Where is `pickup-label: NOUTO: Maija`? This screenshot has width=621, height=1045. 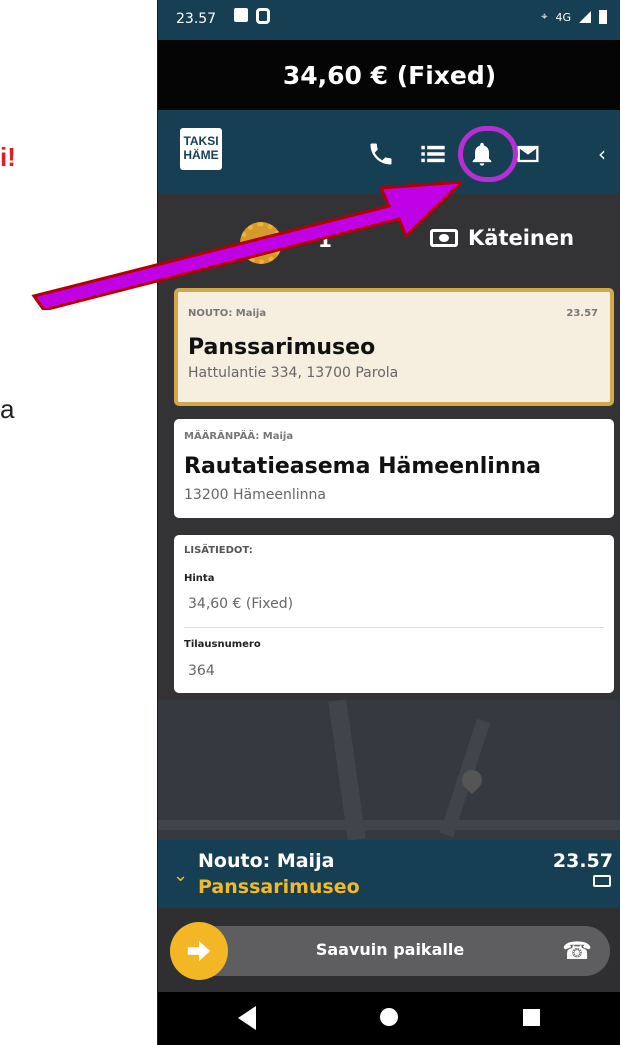
pickup-label: NOUTO: Maija is located at coordinates (227, 313).